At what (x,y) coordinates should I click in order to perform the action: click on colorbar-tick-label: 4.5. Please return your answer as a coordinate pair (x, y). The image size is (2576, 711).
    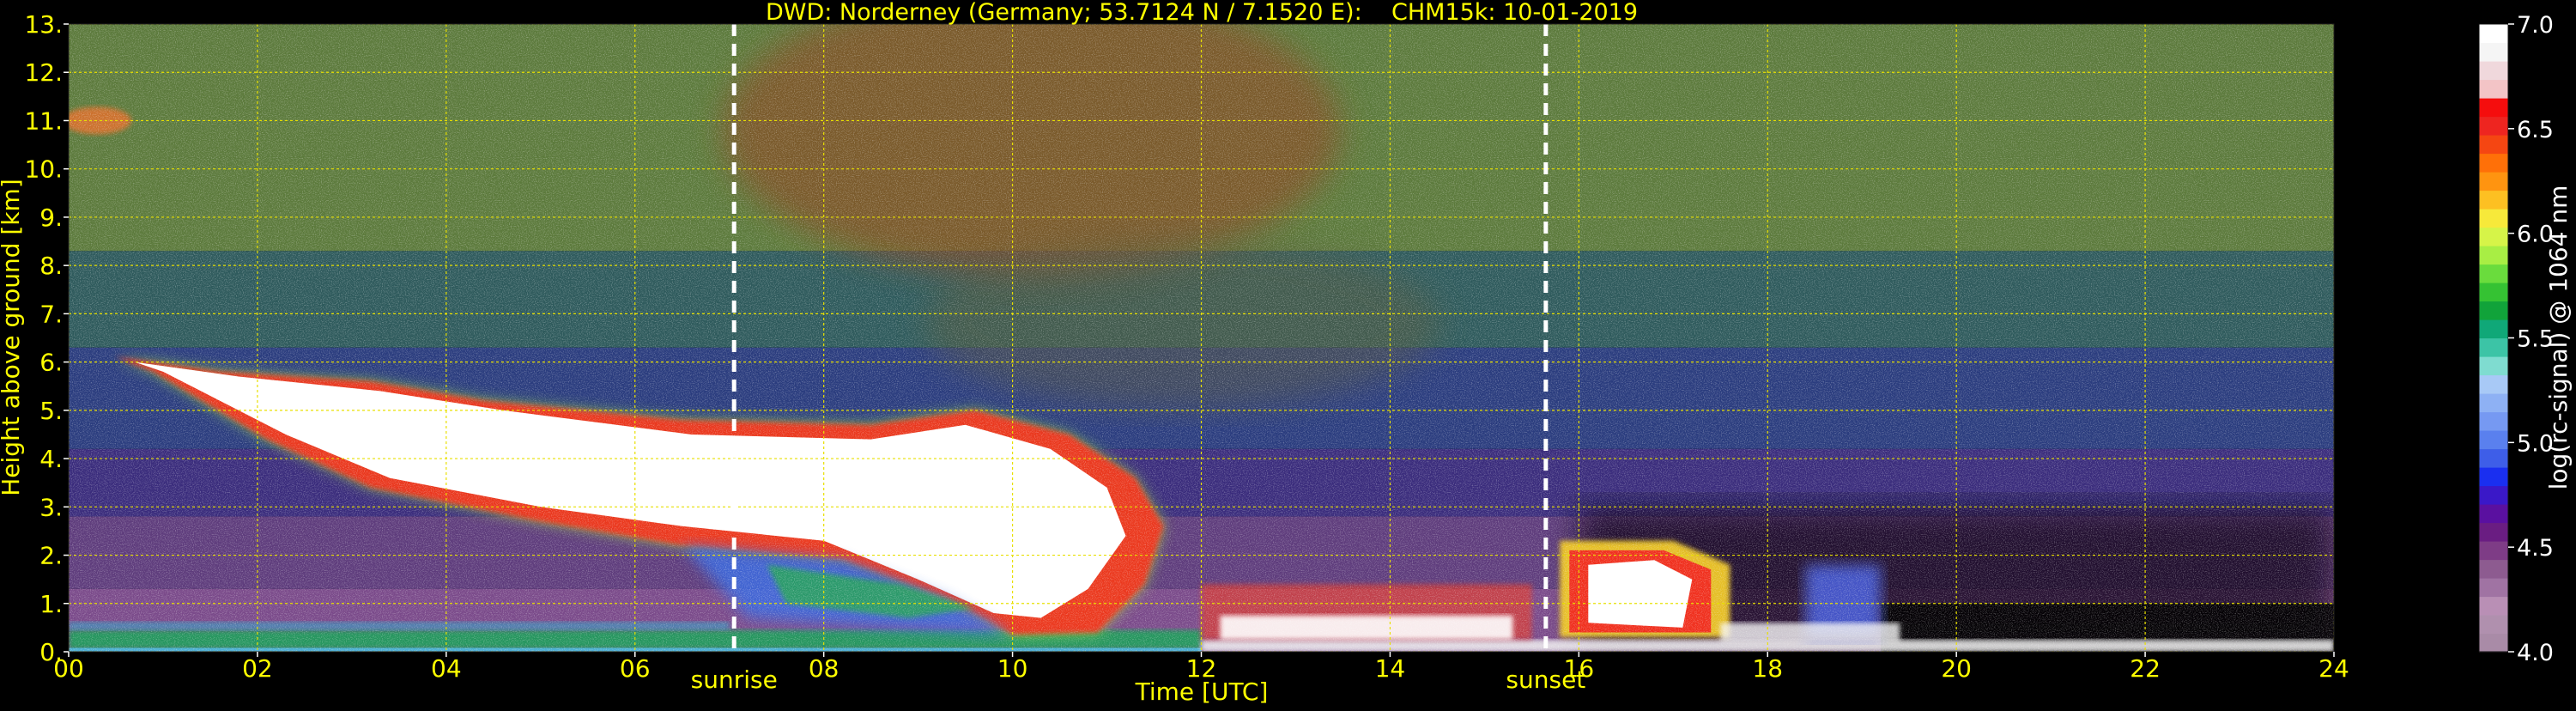
    Looking at the image, I should click on (2535, 548).